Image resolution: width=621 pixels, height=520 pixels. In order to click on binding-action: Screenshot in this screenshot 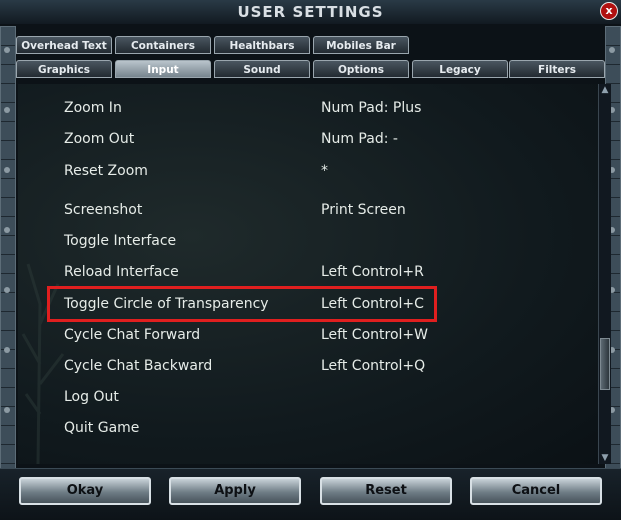, I will do `click(103, 210)`.